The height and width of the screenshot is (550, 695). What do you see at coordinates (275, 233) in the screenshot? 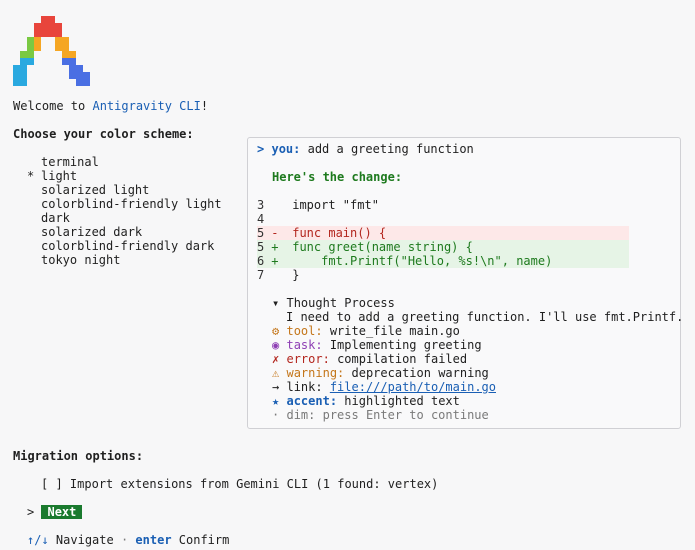
I see `diff-marker: -` at bounding box center [275, 233].